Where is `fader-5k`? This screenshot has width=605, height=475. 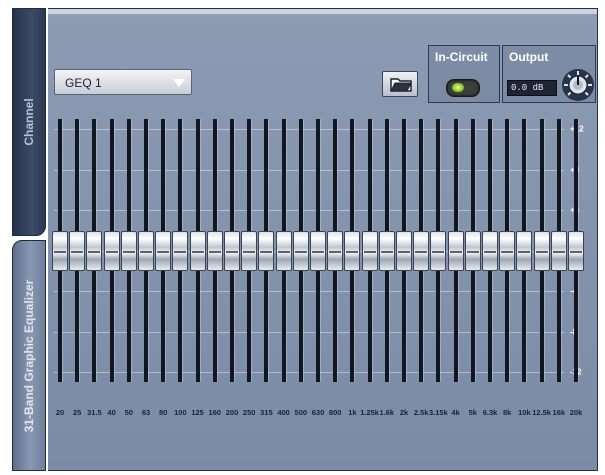
fader-5k is located at coordinates (472, 250).